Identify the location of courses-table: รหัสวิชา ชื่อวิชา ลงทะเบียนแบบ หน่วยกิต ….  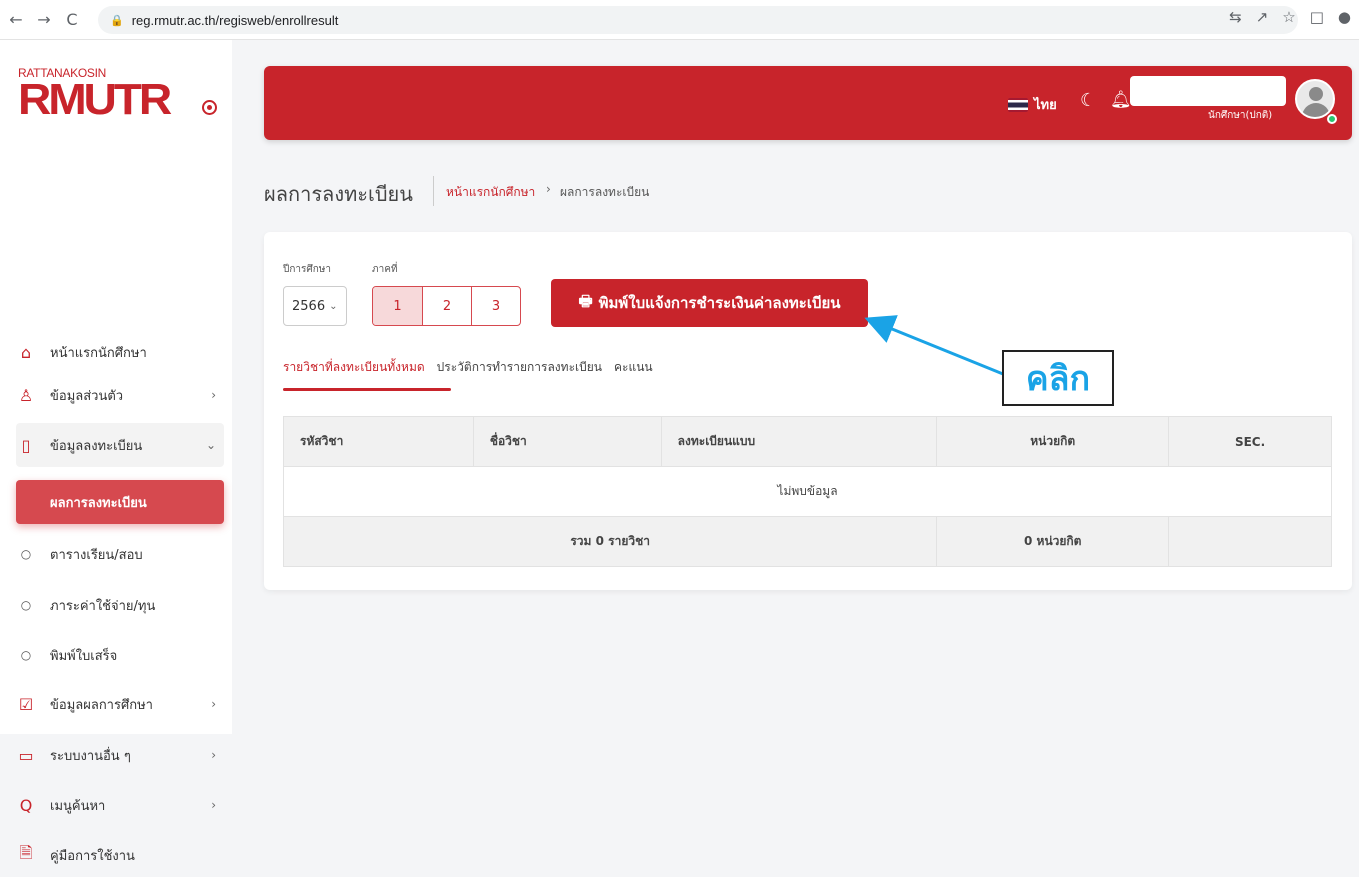
(807, 491).